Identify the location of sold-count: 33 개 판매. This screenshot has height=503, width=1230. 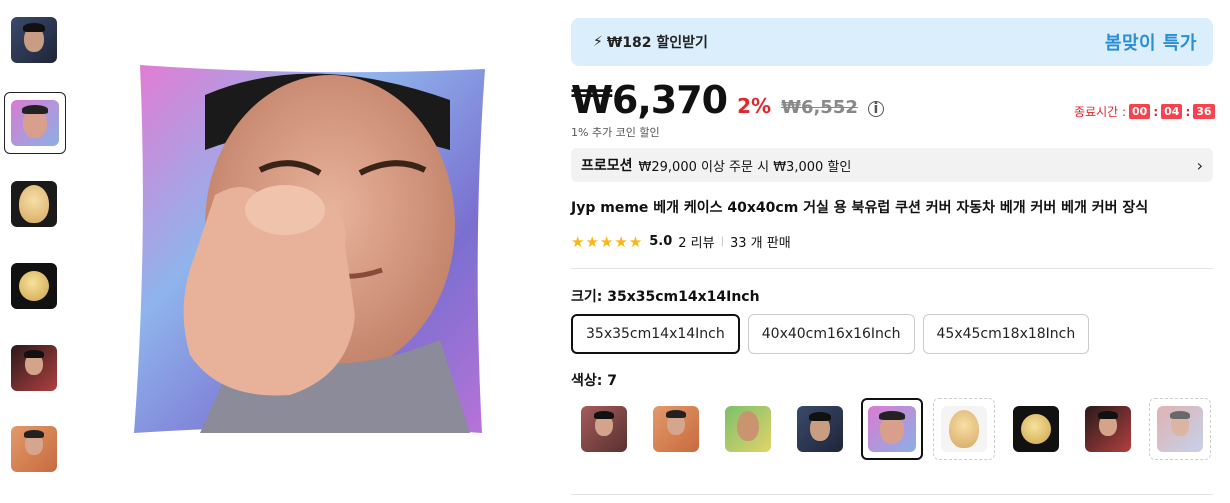
(760, 243).